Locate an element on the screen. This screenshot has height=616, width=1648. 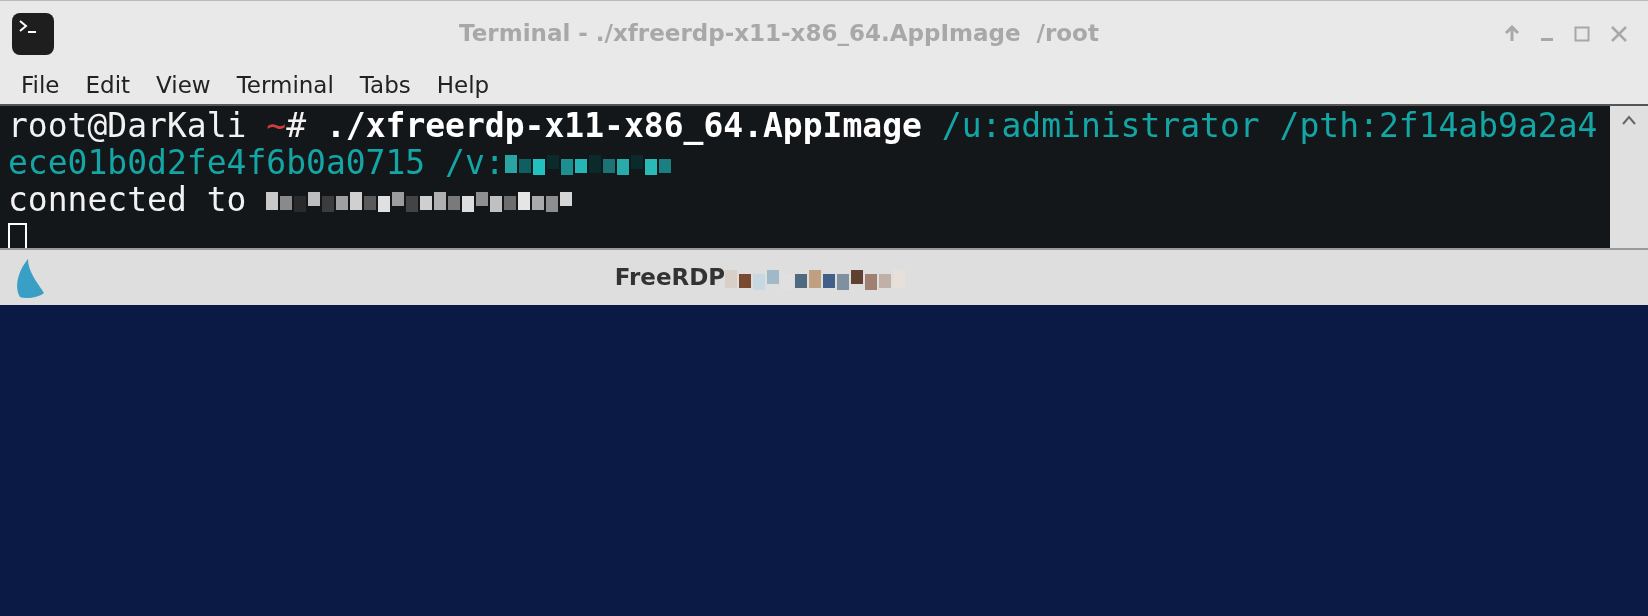
path-text: ~ is located at coordinates (276, 125).